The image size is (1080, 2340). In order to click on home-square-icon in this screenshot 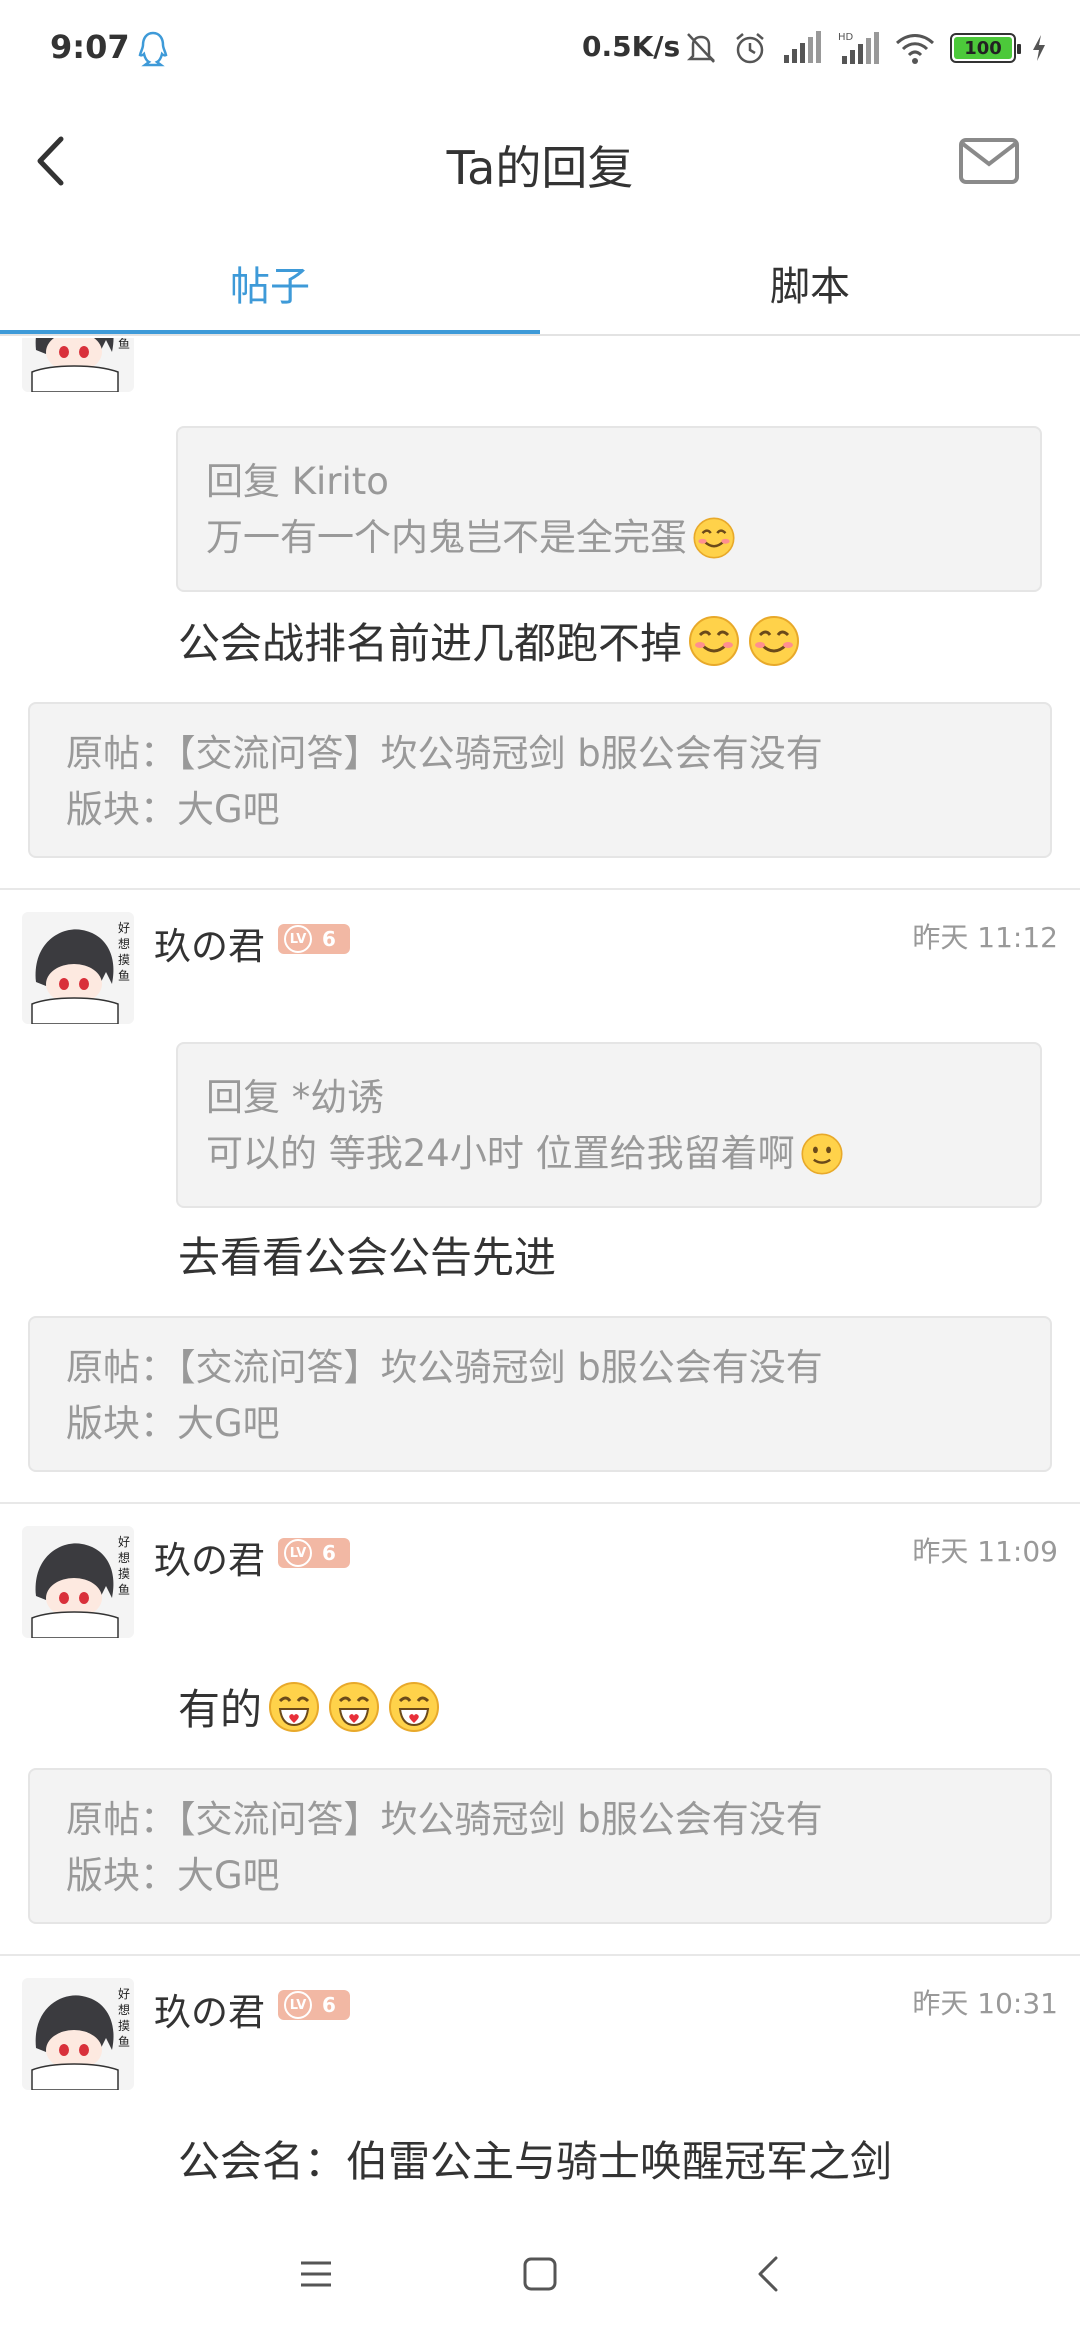, I will do `click(540, 2274)`.